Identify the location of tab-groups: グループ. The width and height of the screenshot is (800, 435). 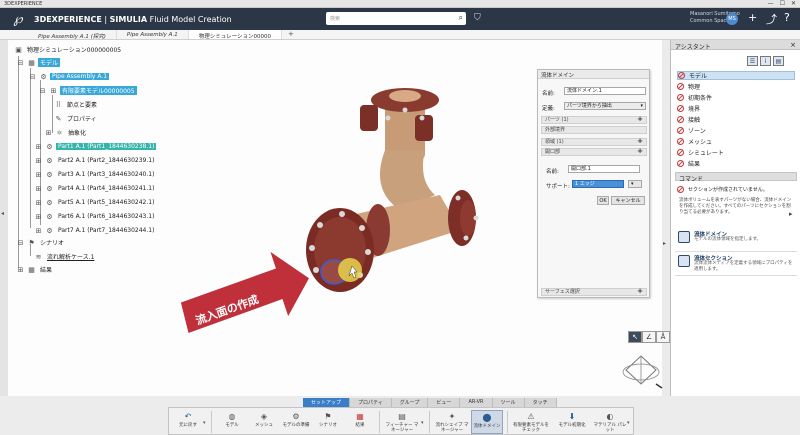
(410, 402).